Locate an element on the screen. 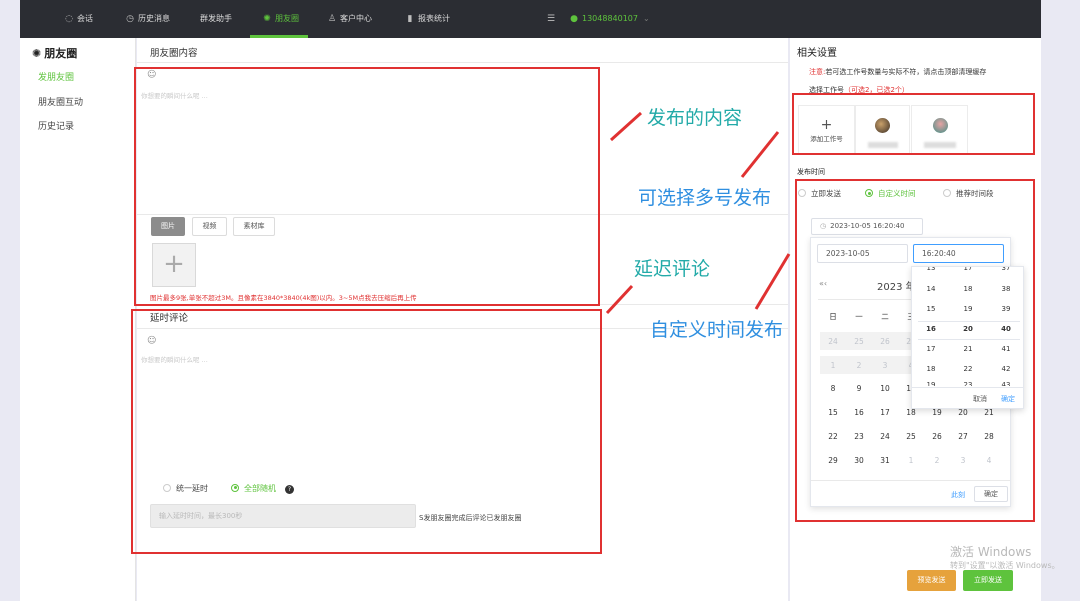 This screenshot has height=601, width=1080. arrow-multi is located at coordinates (760, 154).